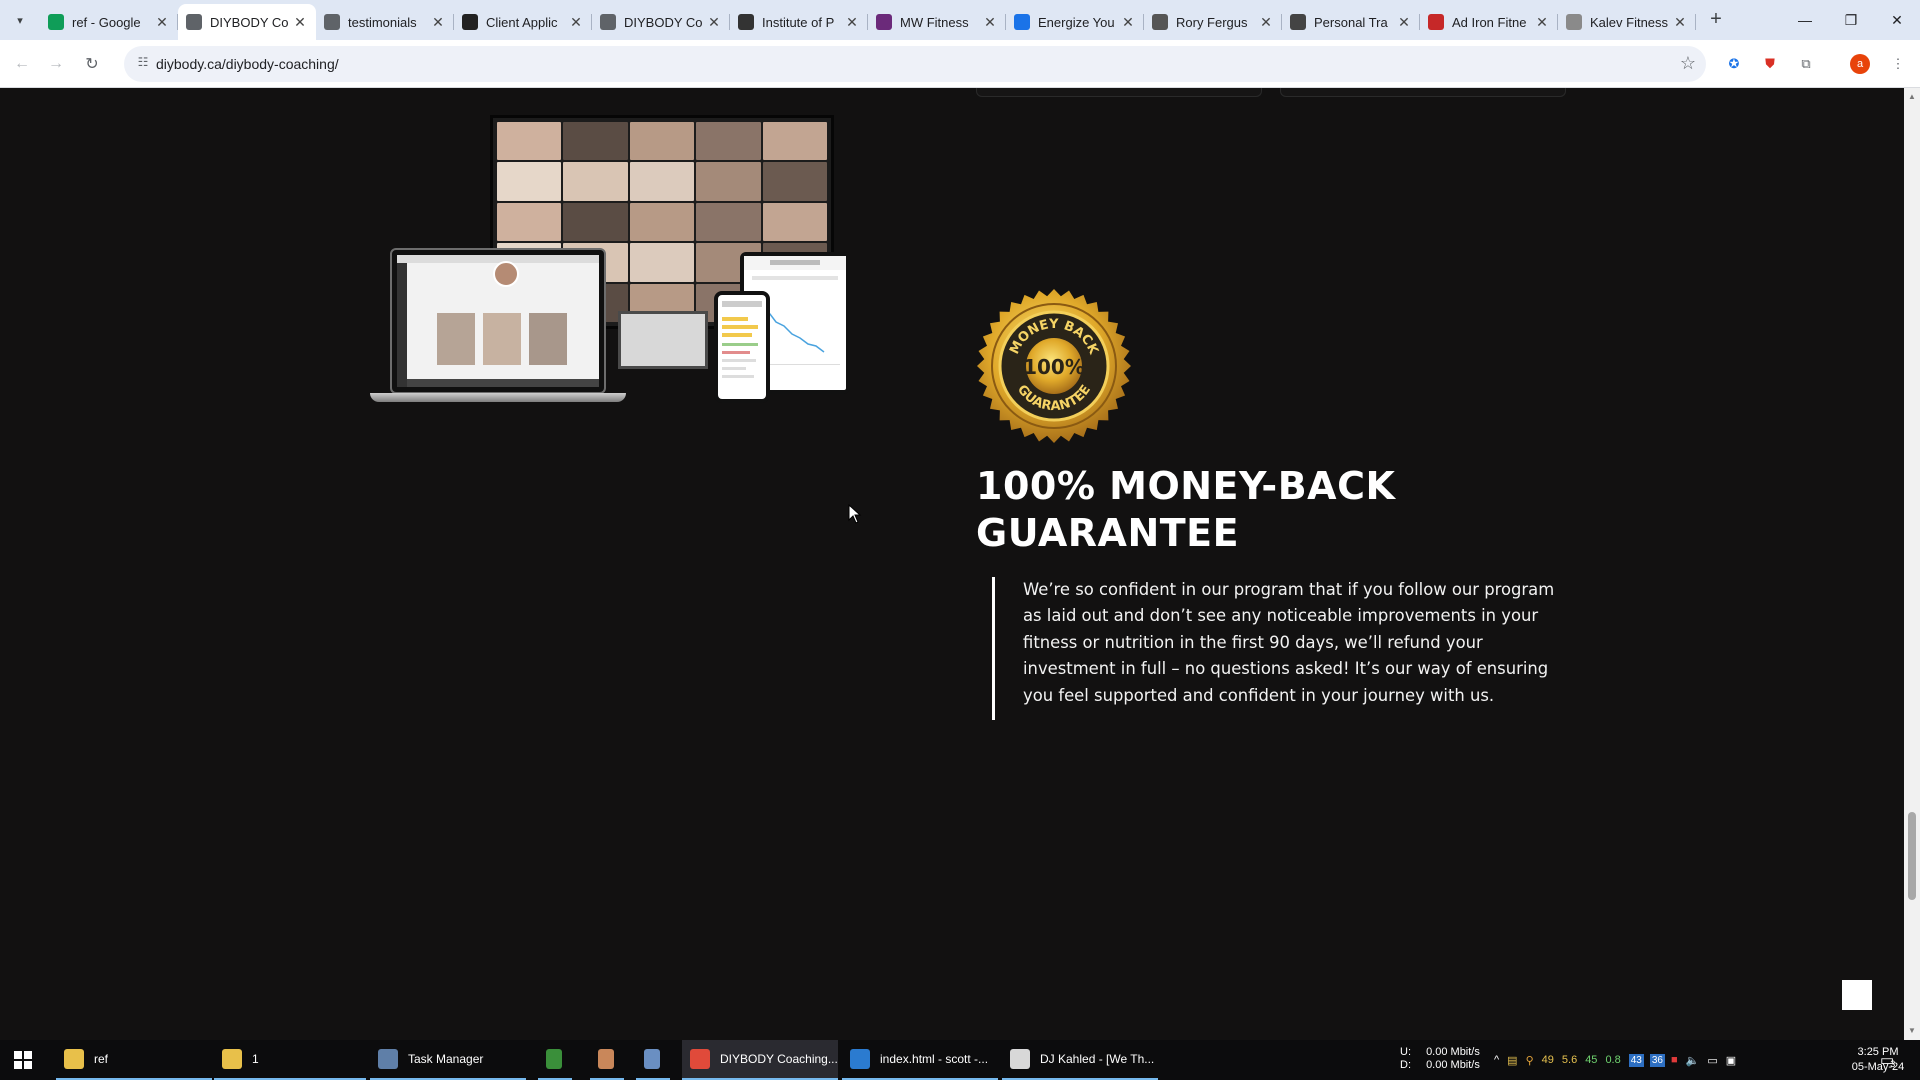 Image resolution: width=1920 pixels, height=1080 pixels. What do you see at coordinates (92, 64) in the screenshot?
I see `reload-button: ↻` at bounding box center [92, 64].